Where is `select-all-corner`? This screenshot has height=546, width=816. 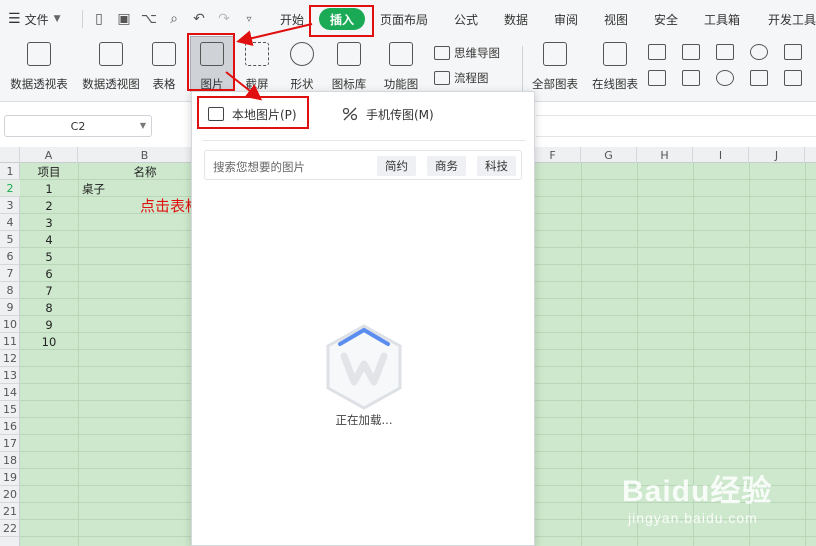
select-all-corner is located at coordinates (10, 155).